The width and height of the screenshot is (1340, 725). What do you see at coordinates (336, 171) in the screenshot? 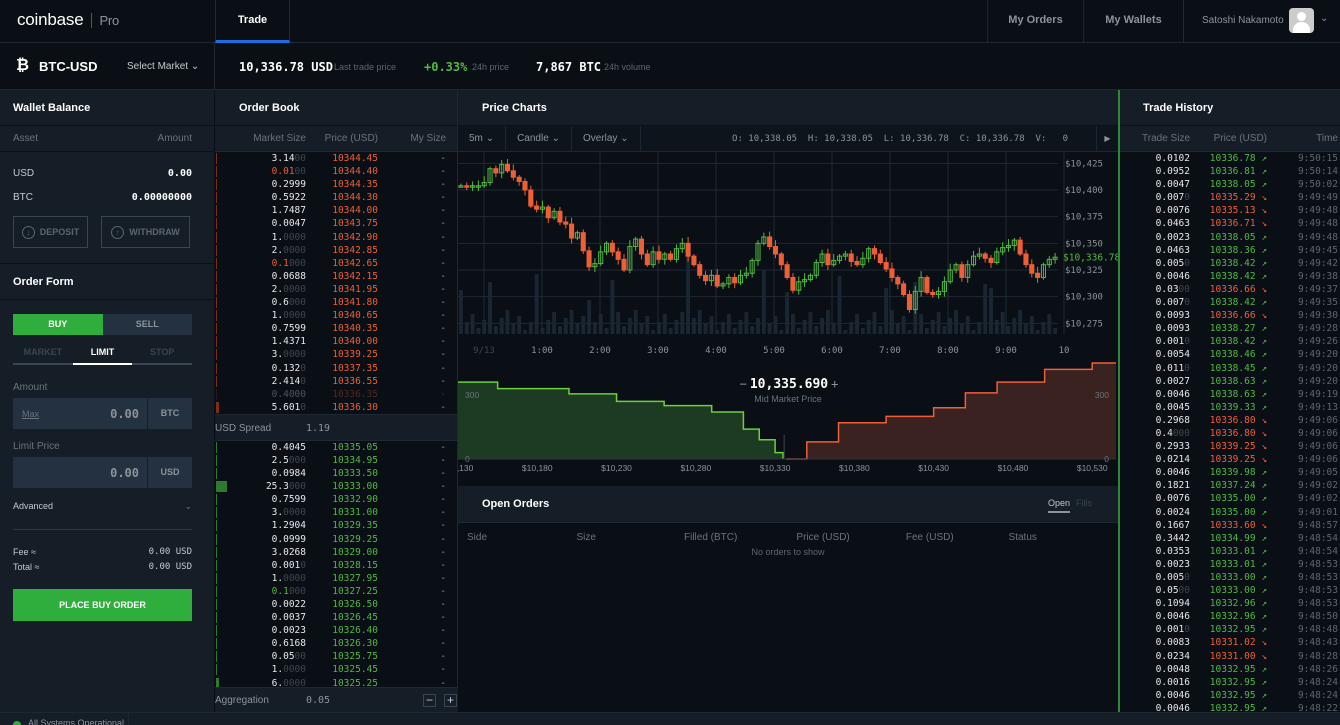
I see `ask-row: 0.0100 10344.40 -` at bounding box center [336, 171].